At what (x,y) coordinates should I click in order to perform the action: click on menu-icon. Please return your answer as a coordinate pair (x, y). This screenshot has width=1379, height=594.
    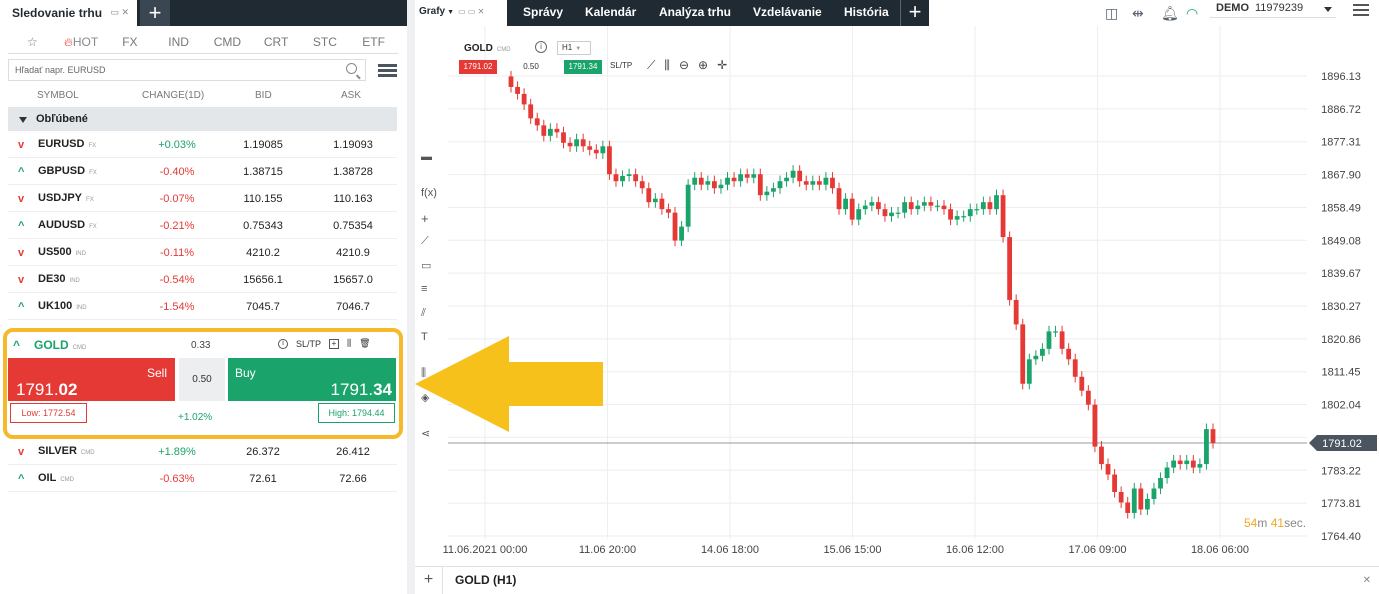
    Looking at the image, I should click on (1361, 11).